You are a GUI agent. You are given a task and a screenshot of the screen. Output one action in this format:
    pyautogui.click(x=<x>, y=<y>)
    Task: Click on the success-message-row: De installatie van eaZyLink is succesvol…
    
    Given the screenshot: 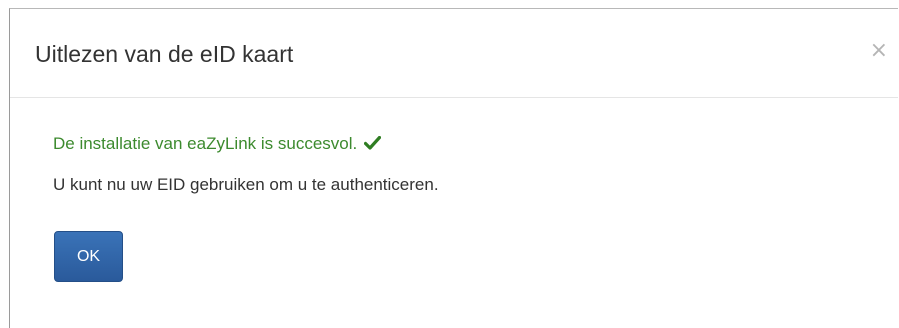 What is the action you would take?
    pyautogui.click(x=217, y=144)
    